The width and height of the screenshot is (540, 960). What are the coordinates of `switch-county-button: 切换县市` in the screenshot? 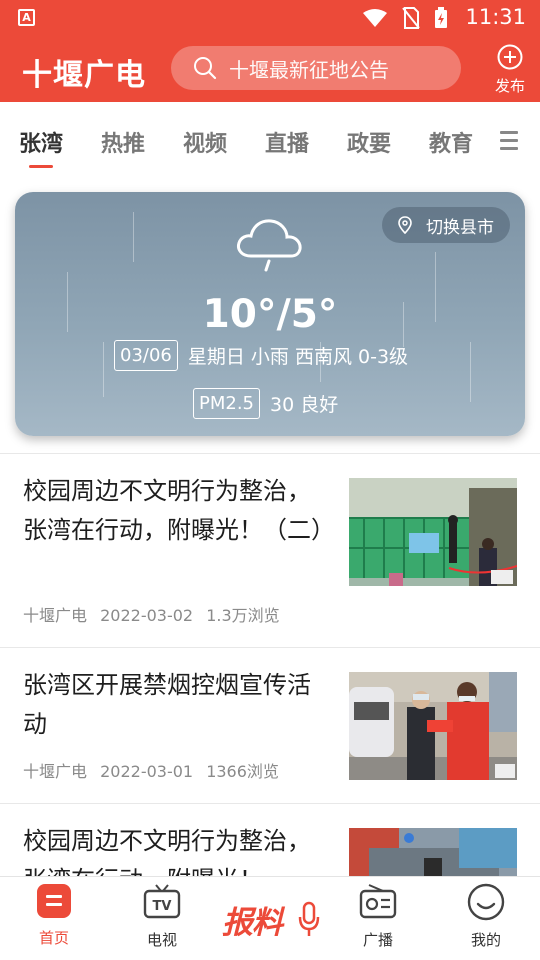 It's located at (446, 225).